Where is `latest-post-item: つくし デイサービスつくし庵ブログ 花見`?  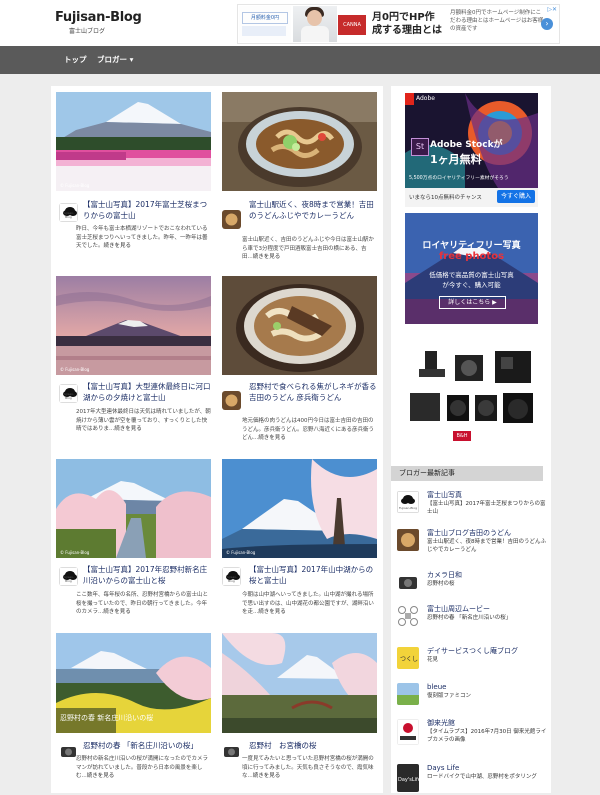
latest-post-item: つくし デイサービスつくし庵ブログ 花見 is located at coordinates (472, 662).